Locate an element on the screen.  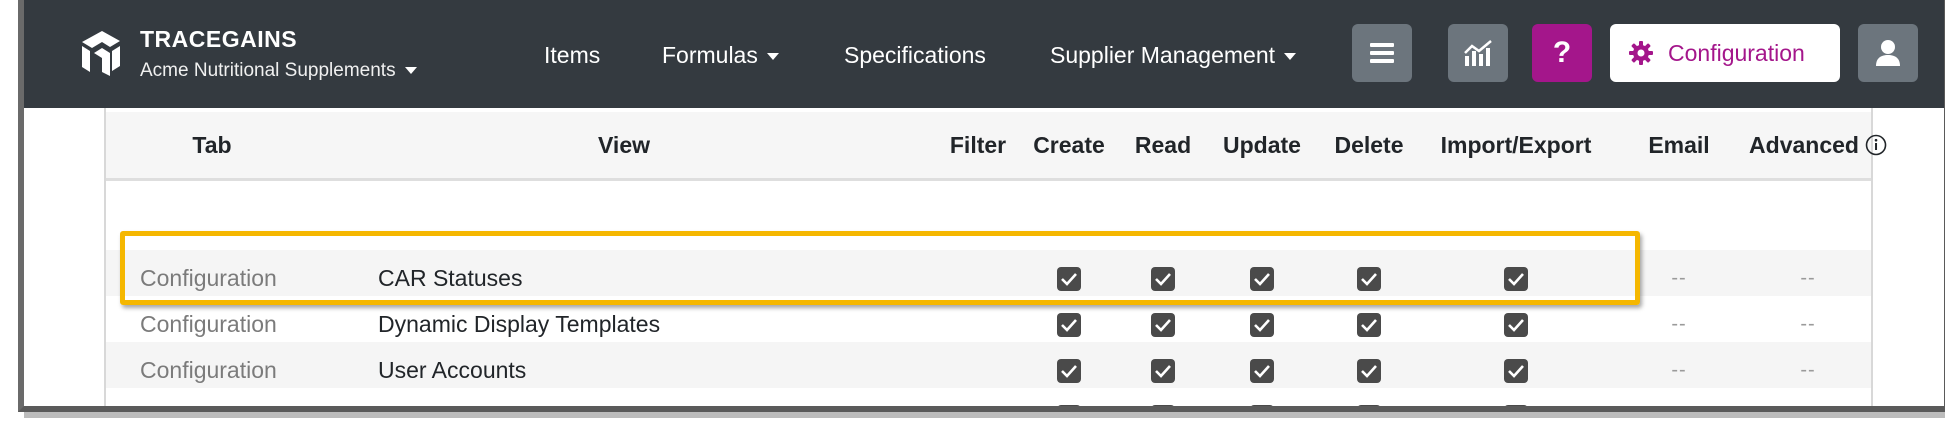
help-icon: ? is located at coordinates (1562, 52).